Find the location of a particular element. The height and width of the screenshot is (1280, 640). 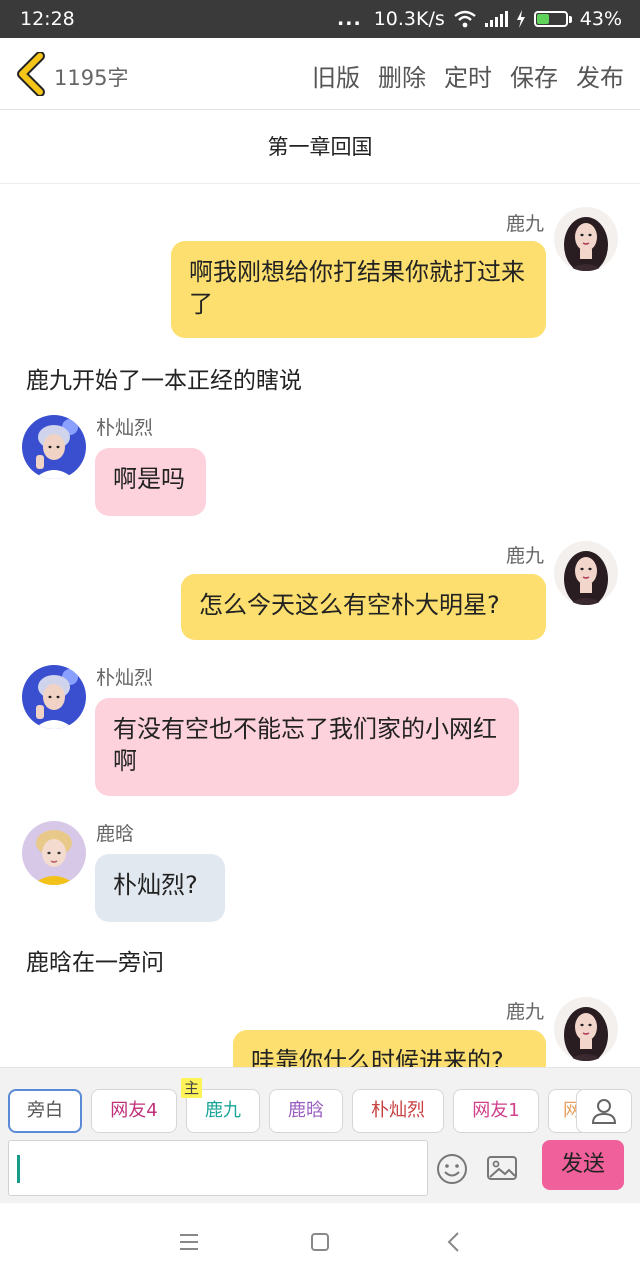

role-chips: 旁白 网友4 主 鹿九 鹿晗 朴灿烈 网友1 网 is located at coordinates (298, 1105).